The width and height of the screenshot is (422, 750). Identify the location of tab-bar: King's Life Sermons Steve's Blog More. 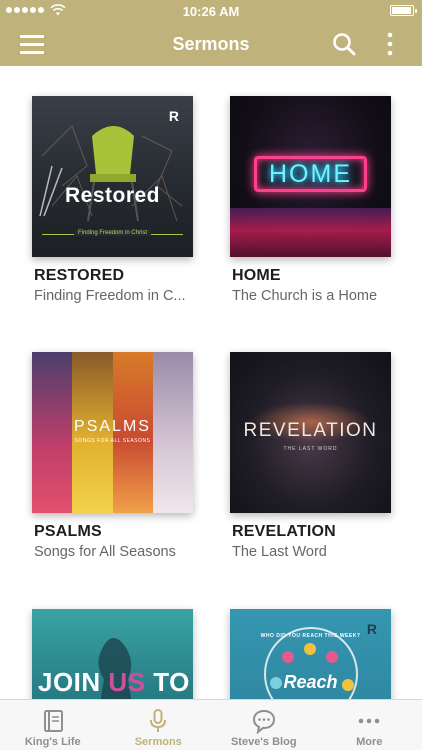
(211, 724).